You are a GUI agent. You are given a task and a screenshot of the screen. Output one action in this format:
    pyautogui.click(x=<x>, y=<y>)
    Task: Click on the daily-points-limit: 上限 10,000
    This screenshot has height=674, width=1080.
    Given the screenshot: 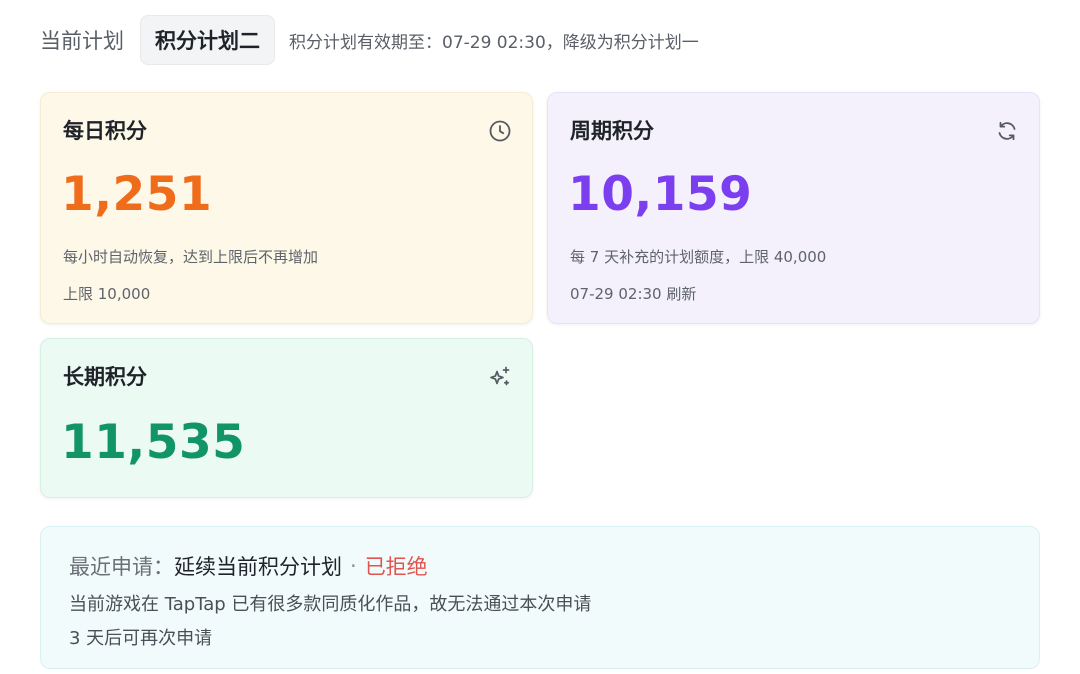 What is the action you would take?
    pyautogui.click(x=107, y=294)
    